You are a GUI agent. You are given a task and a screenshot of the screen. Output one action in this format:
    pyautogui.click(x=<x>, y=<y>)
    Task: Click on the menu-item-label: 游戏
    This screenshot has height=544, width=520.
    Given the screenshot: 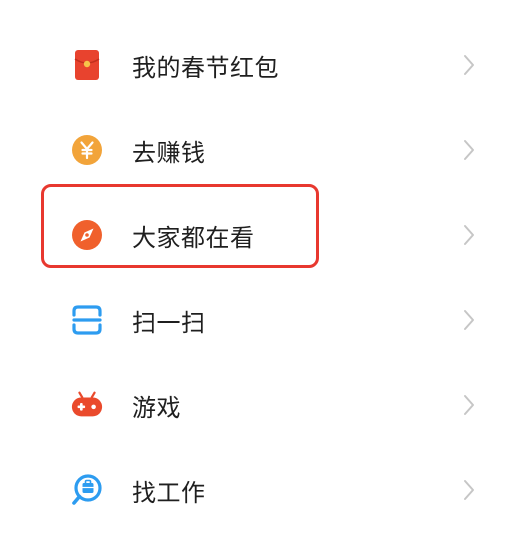 What is the action you would take?
    pyautogui.click(x=156, y=407)
    